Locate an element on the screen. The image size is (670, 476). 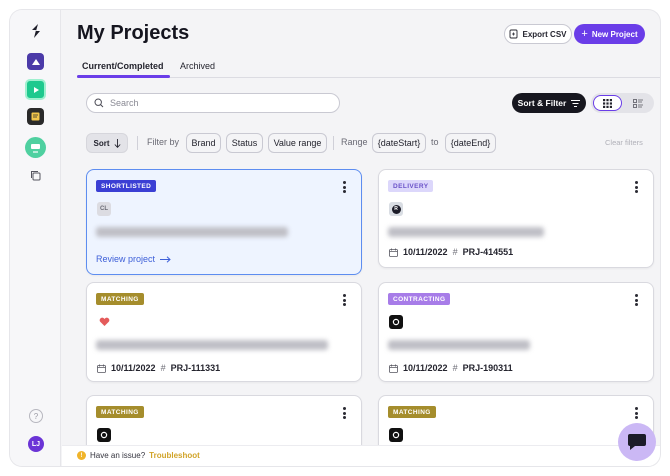
copy-icon is located at coordinates (35, 175).